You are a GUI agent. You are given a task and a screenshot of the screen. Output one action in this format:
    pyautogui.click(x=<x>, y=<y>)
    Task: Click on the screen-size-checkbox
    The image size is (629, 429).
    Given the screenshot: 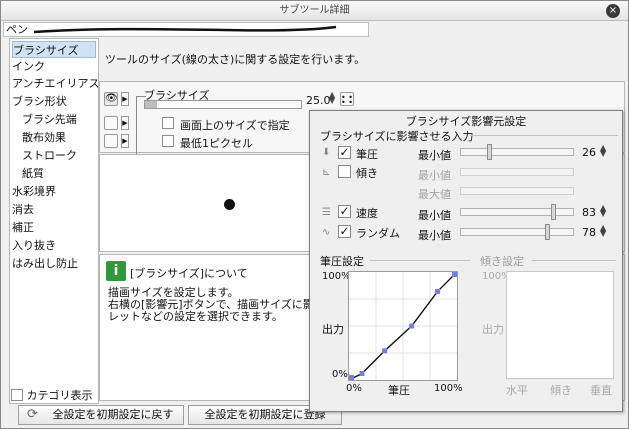 What is the action you would take?
    pyautogui.click(x=168, y=123)
    